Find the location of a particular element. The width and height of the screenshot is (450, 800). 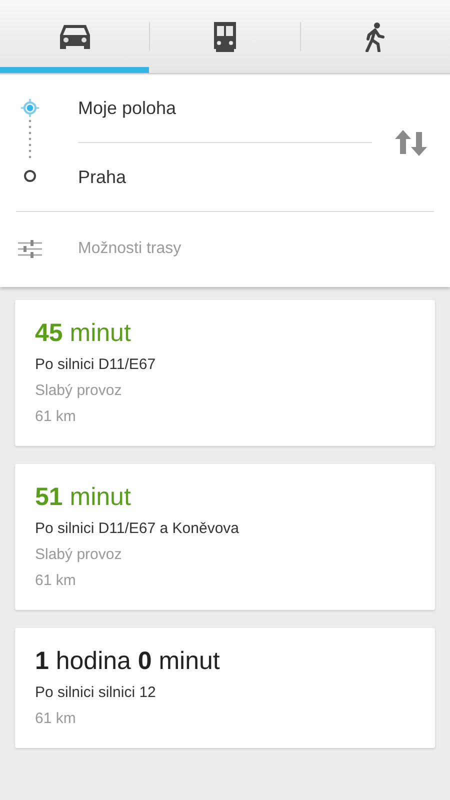

destination-field: Praha is located at coordinates (225, 177).